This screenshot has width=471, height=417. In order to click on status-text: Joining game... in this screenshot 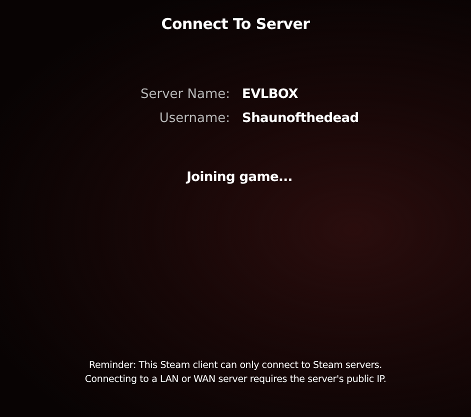, I will do `click(239, 177)`.